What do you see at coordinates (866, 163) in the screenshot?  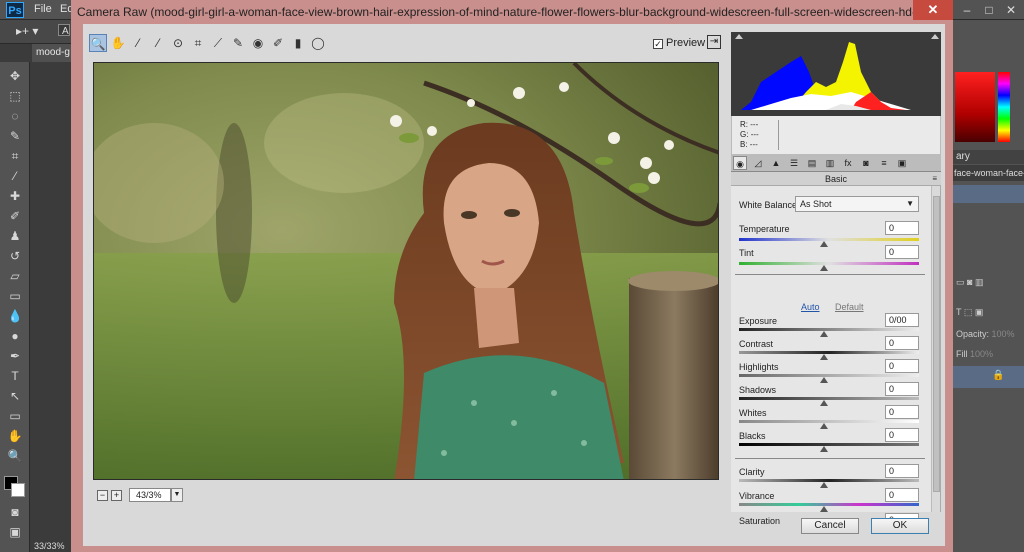 I see `tab-camera-icon: ◙` at bounding box center [866, 163].